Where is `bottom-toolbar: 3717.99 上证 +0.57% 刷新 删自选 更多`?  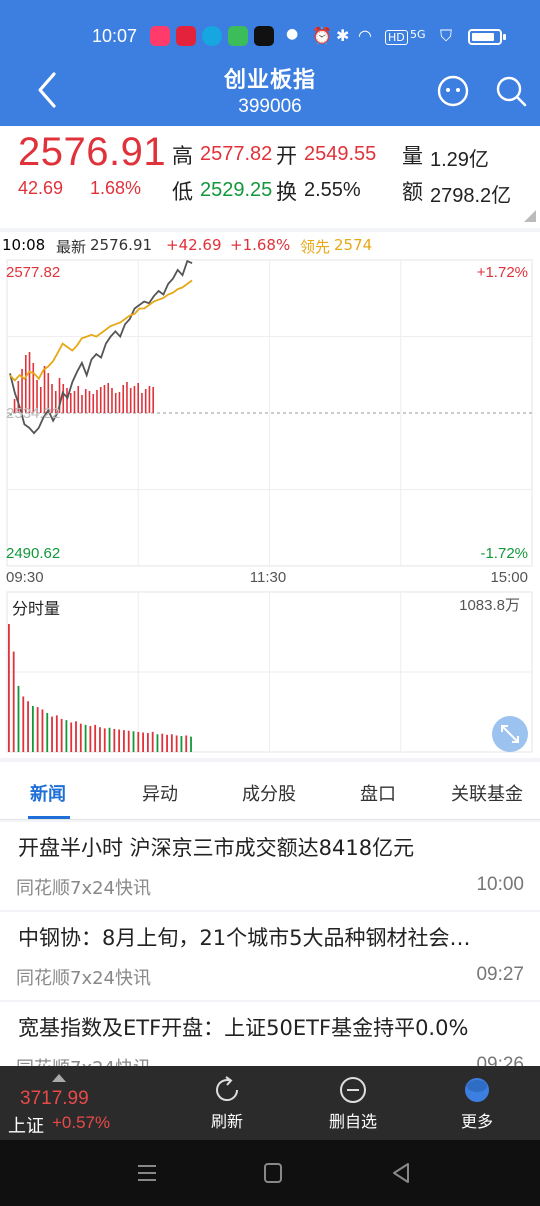
bottom-toolbar: 3717.99 上证 +0.57% 刷新 删自选 更多 is located at coordinates (270, 1107).